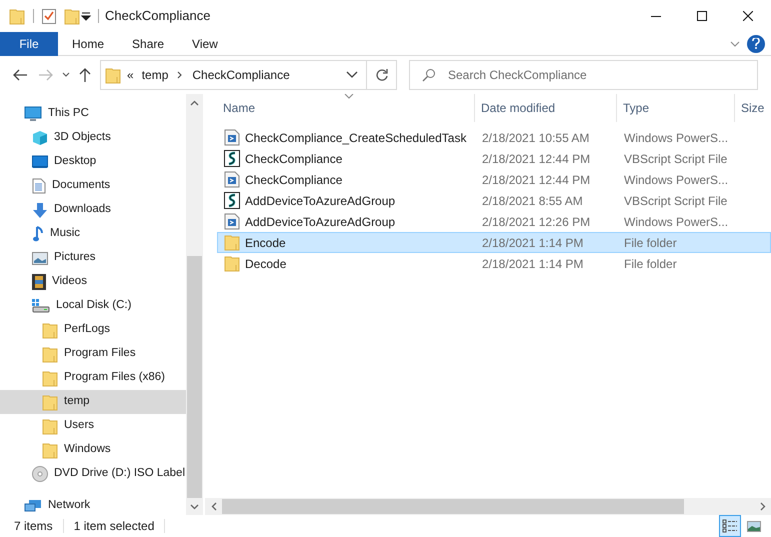 This screenshot has width=771, height=537. Describe the element at coordinates (66, 75) in the screenshot. I see `recent-dropdown-icon` at that location.